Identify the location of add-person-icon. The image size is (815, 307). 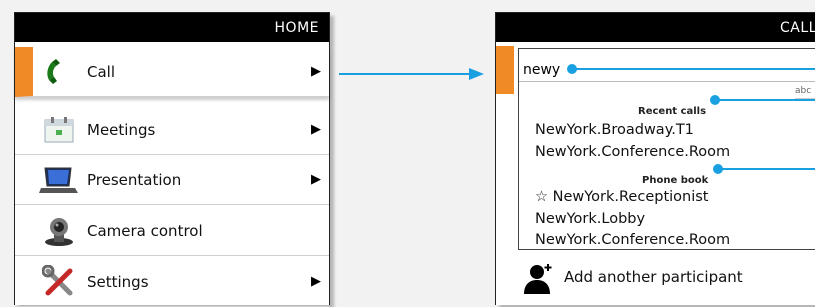
(539, 281).